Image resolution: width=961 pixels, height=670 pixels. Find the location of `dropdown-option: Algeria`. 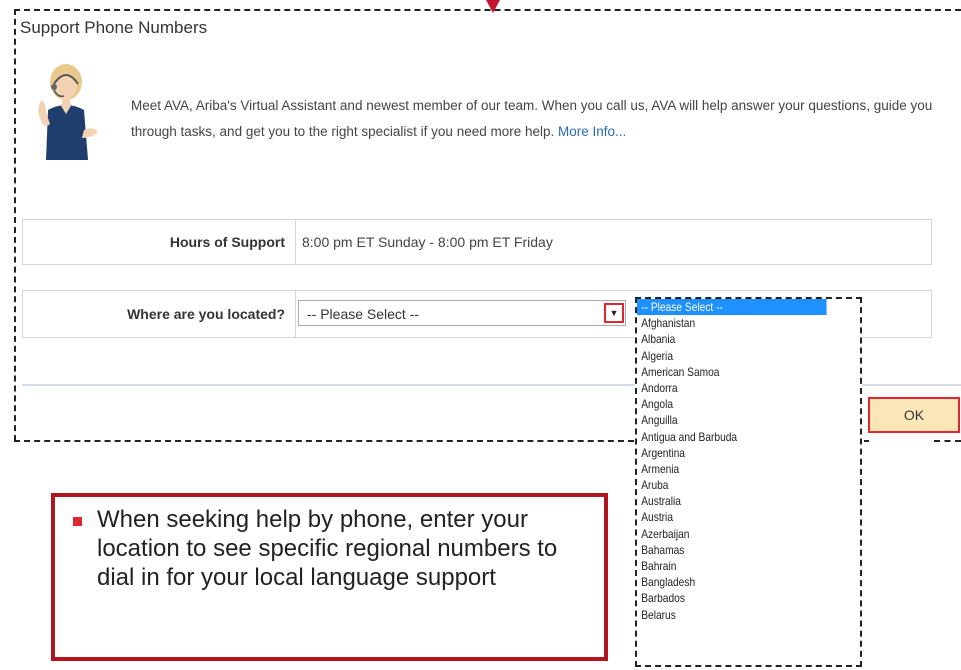

dropdown-option: Algeria is located at coordinates (732, 356).